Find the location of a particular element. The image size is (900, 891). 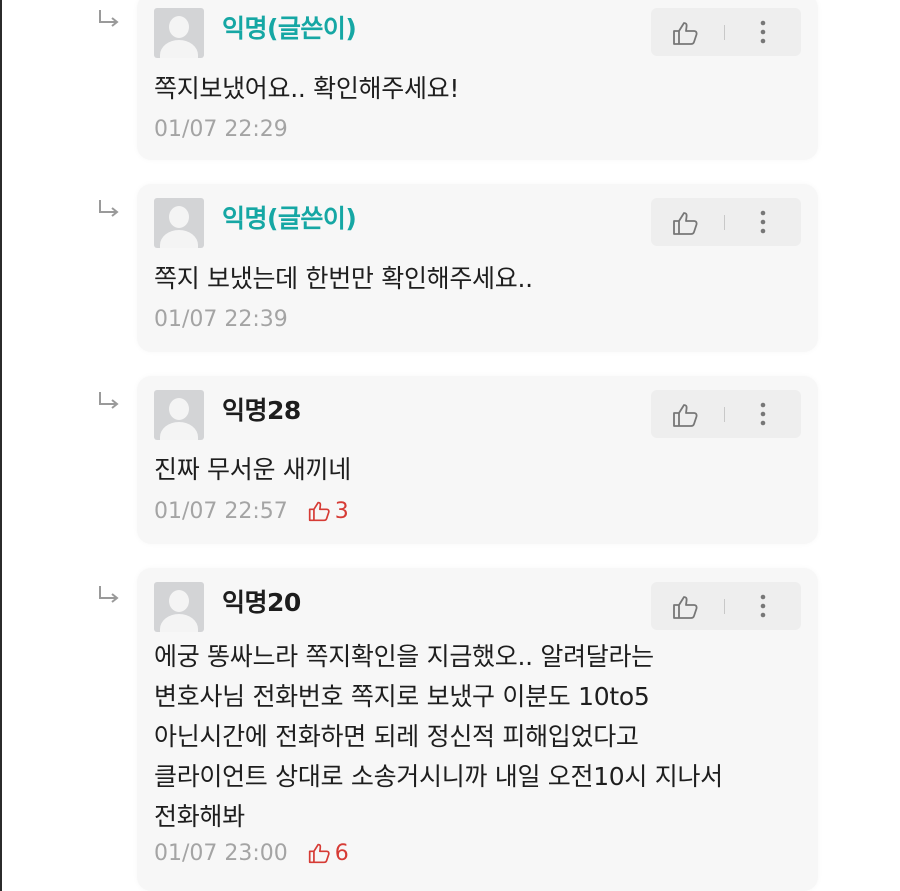

comment-text-line: 쪽지 보냈는데 한번만 확인해주세요.. is located at coordinates (343, 278).